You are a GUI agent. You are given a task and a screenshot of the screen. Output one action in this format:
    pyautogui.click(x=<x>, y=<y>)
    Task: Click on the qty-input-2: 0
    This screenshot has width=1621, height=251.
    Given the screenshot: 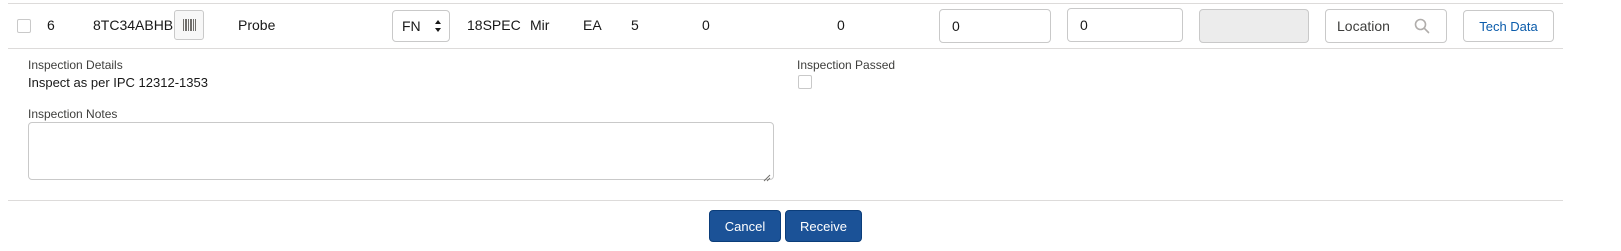 What is the action you would take?
    pyautogui.click(x=1125, y=25)
    